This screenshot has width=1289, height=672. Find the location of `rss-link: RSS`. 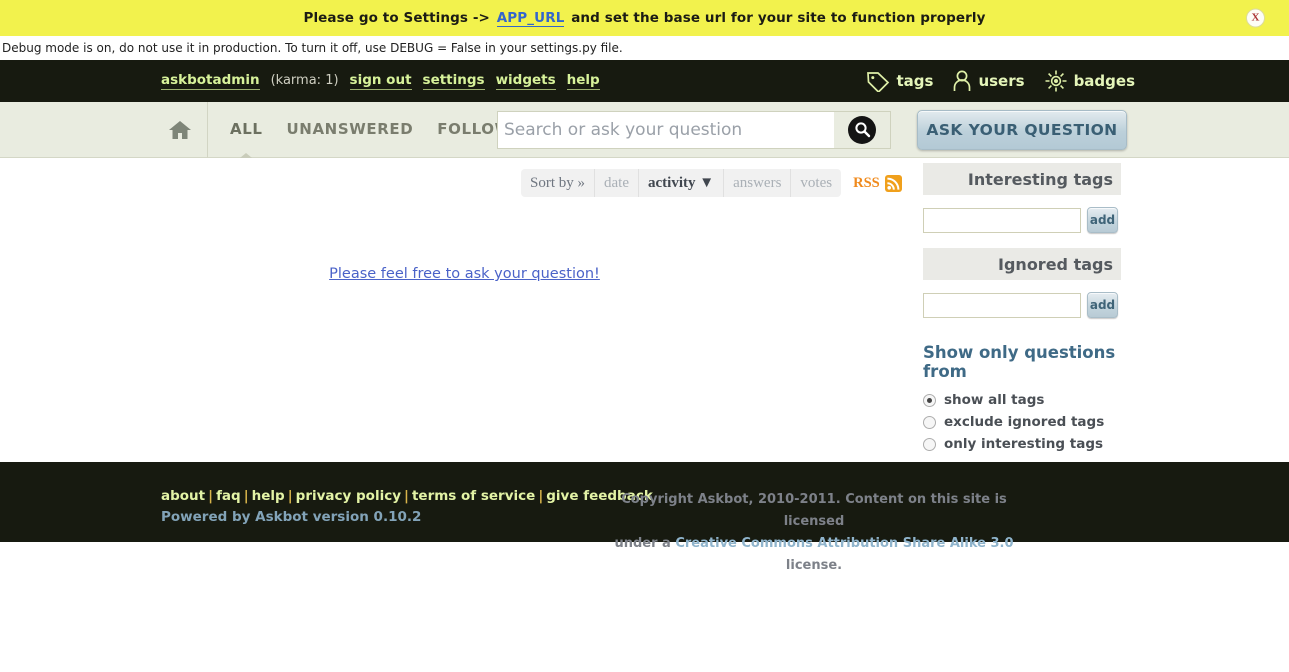

rss-link: RSS is located at coordinates (877, 183).